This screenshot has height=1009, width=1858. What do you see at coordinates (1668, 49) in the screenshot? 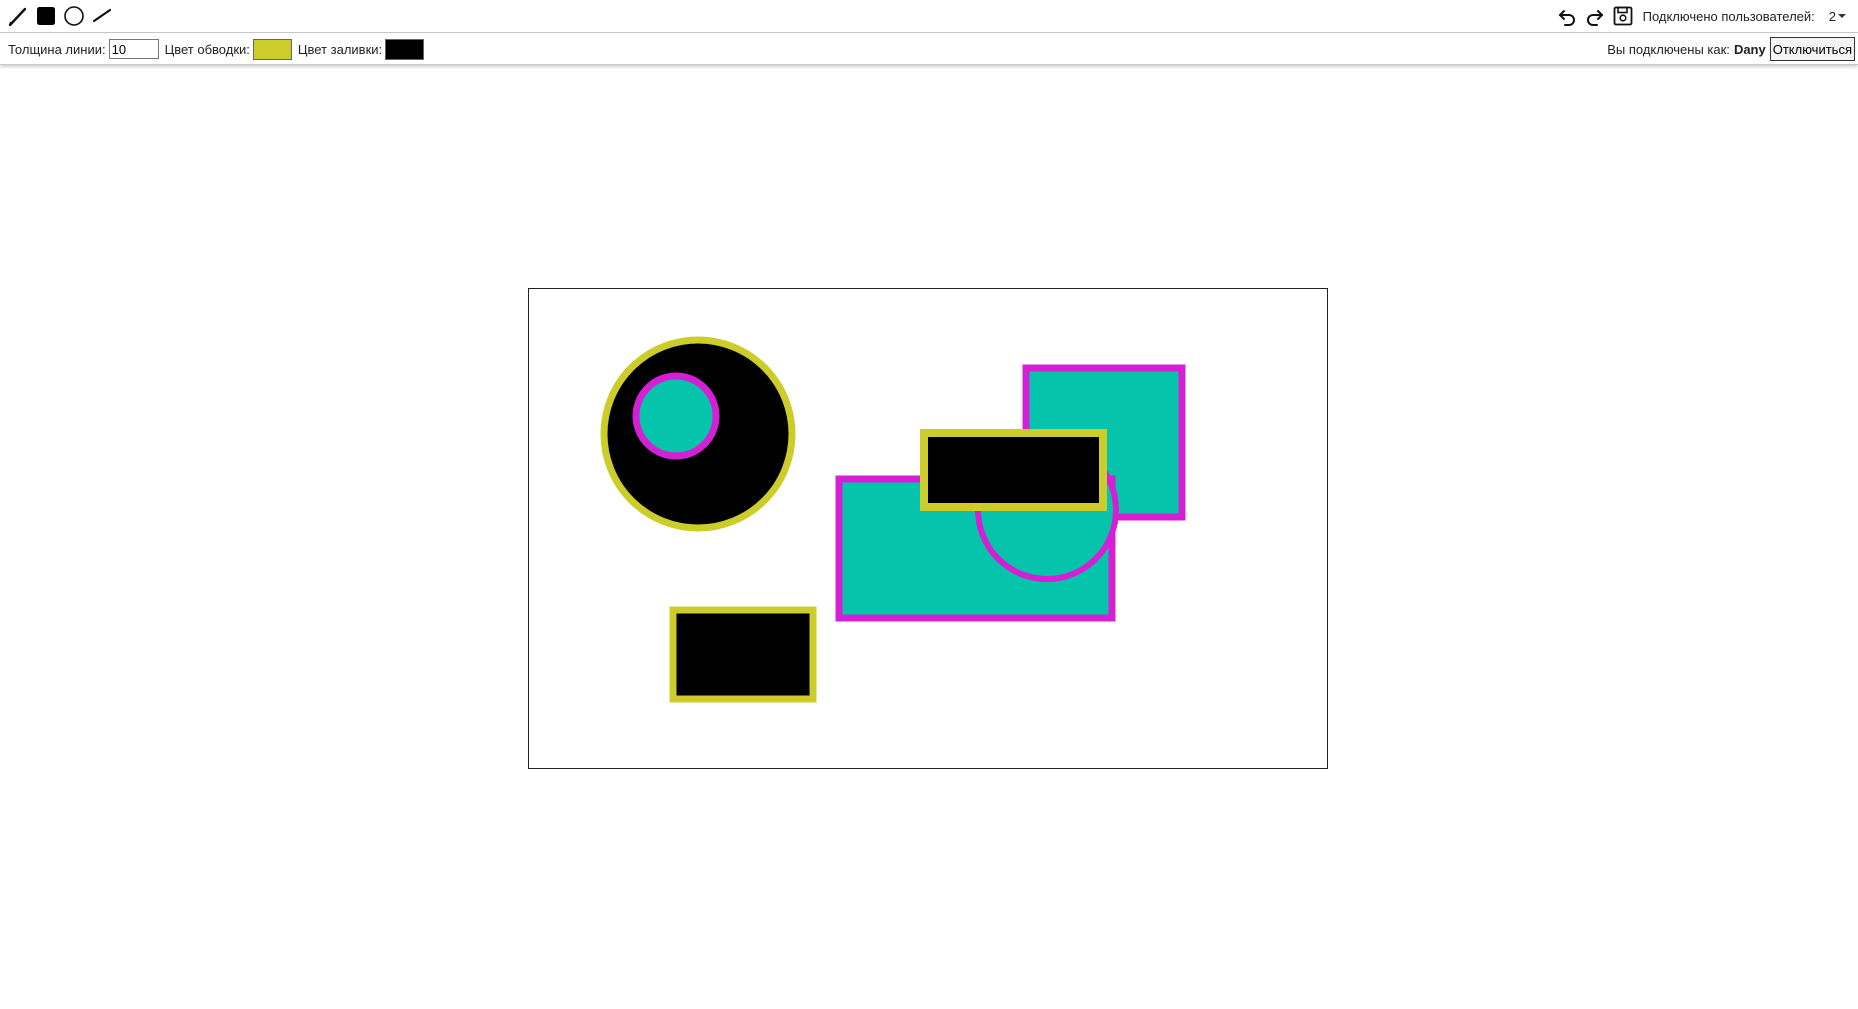
I see `connected-as-label: Вы подключены как:` at bounding box center [1668, 49].